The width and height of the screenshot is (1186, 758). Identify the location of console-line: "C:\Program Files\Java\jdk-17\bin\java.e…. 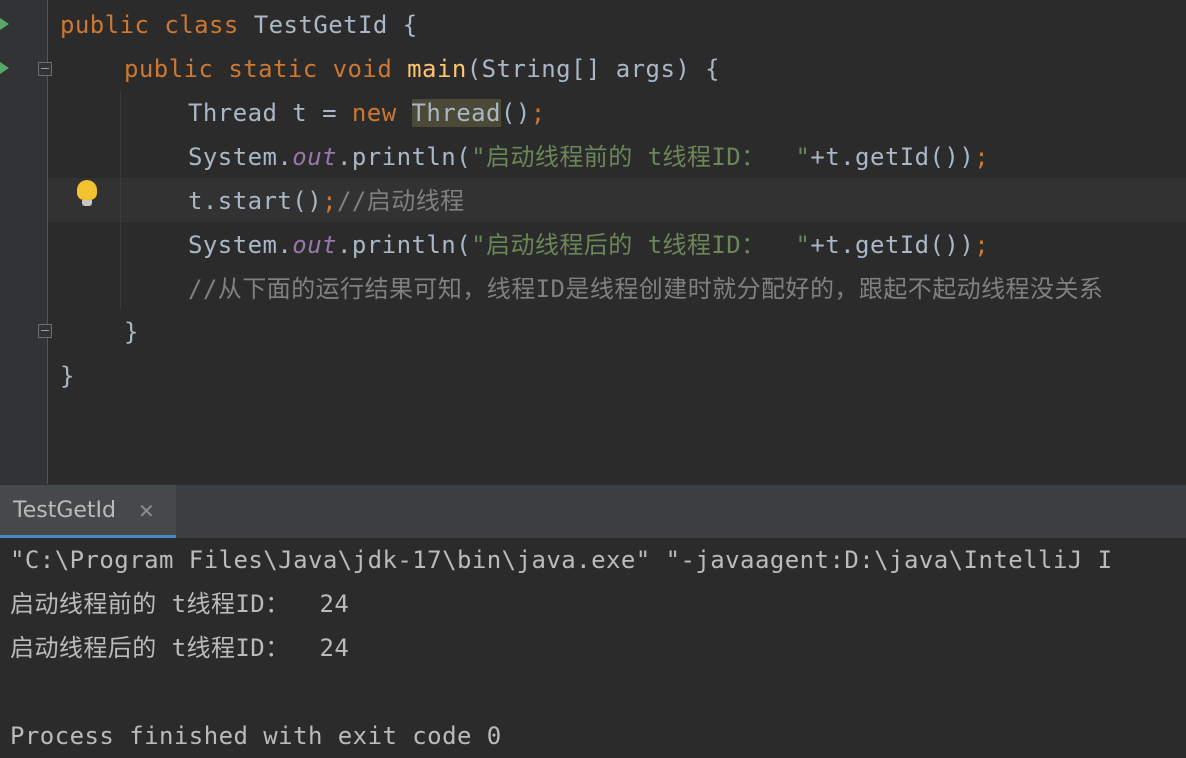
(561, 560).